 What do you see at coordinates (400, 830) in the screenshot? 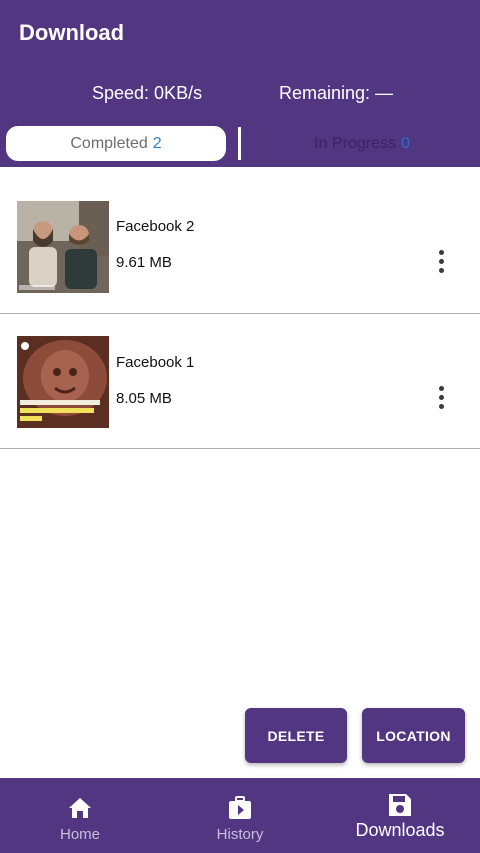
I see `nav-downloads-label: Downloads` at bounding box center [400, 830].